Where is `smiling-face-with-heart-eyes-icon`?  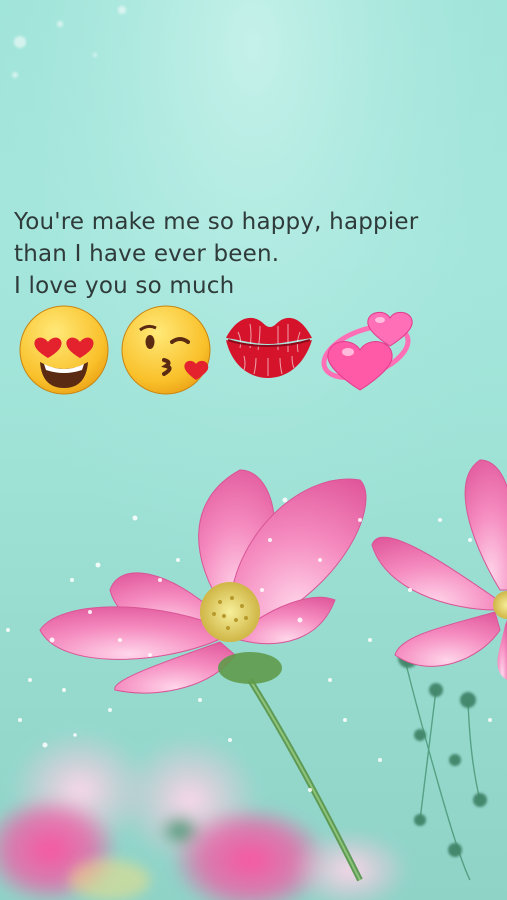 smiling-face-with-heart-eyes-icon is located at coordinates (64, 350).